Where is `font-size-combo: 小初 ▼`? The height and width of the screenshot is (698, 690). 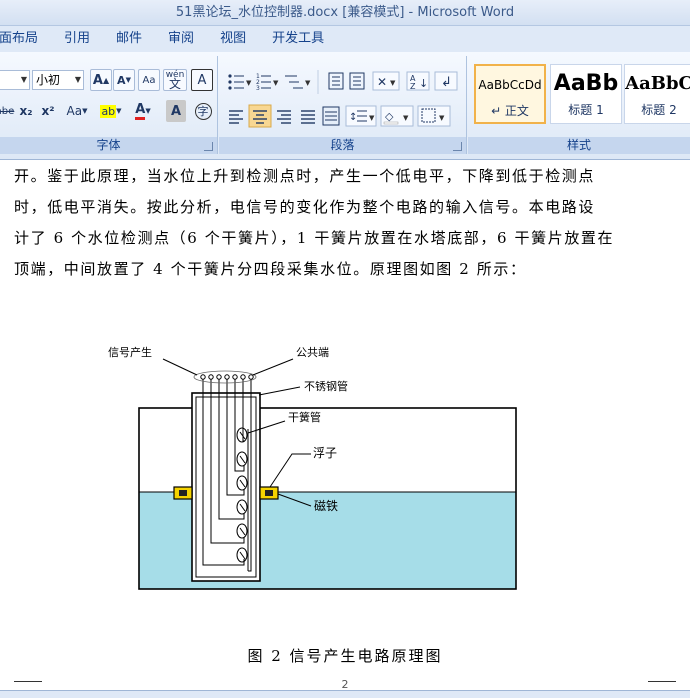 font-size-combo: 小初 ▼ is located at coordinates (58, 80).